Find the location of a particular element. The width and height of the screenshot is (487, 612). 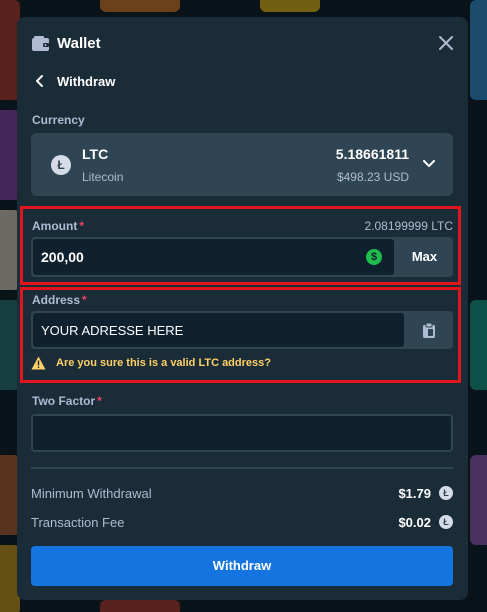

transaction-fee-row: Transaction Fee $0.02 Ł is located at coordinates (242, 523).